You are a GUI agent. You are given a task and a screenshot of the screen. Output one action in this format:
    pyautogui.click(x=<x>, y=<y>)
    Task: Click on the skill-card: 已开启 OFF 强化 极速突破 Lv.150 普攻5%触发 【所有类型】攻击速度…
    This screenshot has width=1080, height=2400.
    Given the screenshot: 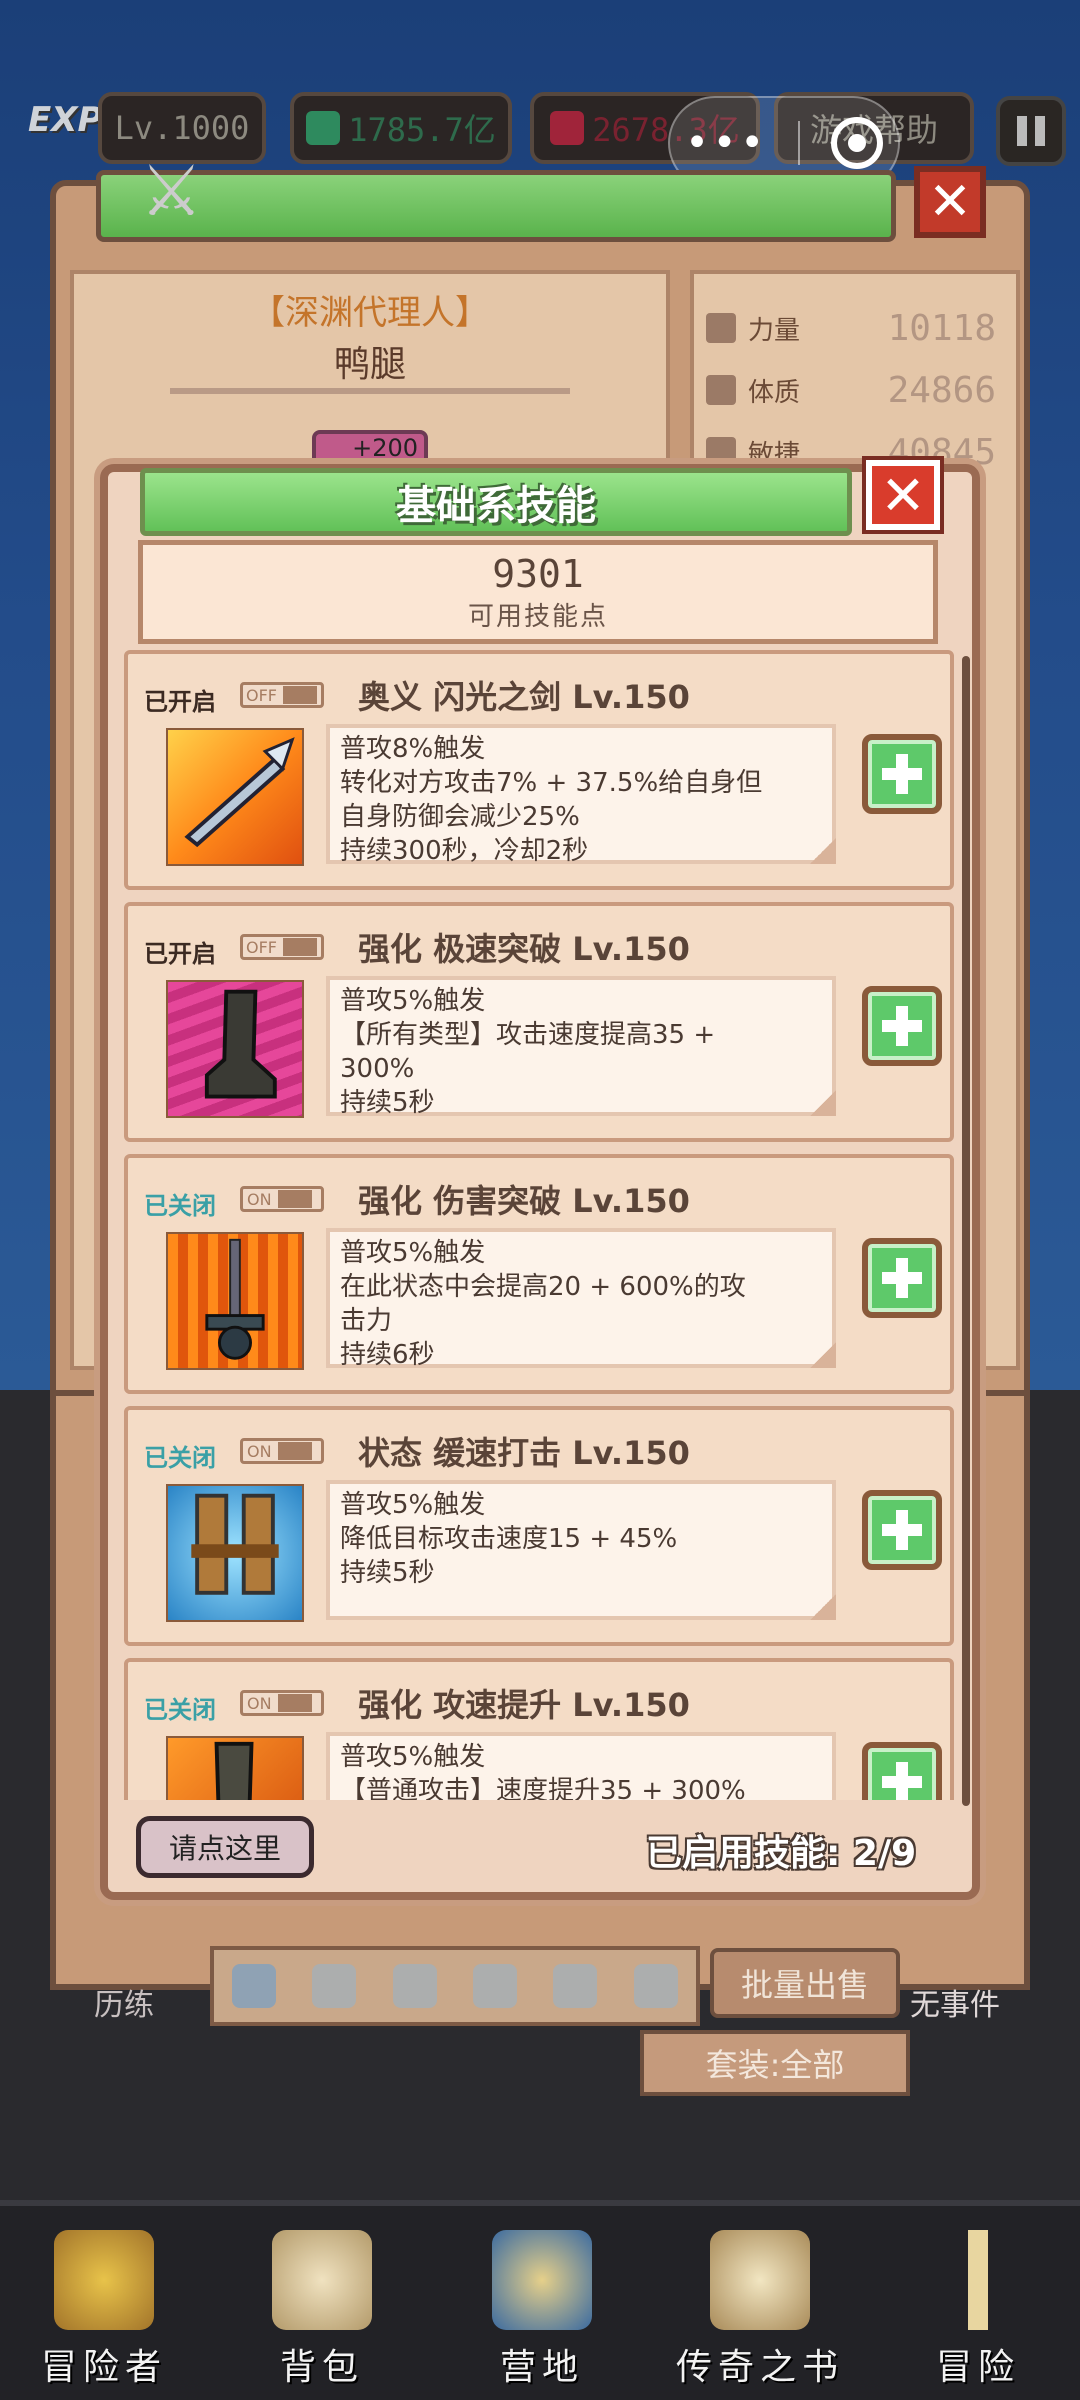 What is the action you would take?
    pyautogui.click(x=539, y=1022)
    